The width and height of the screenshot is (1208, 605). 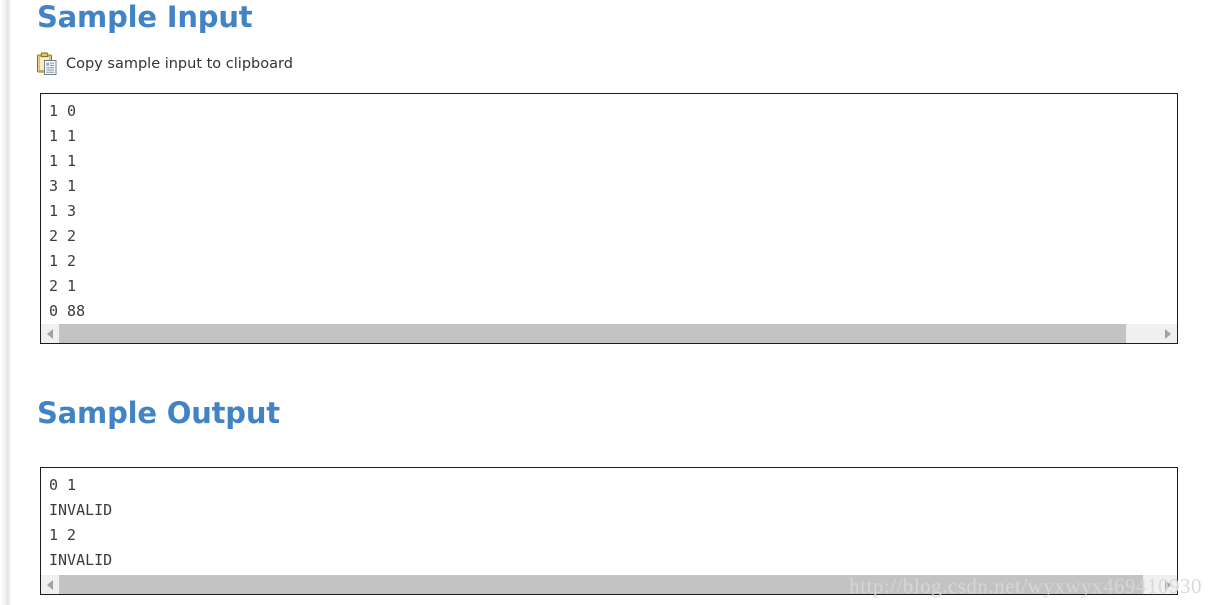 What do you see at coordinates (145, 17) in the screenshot?
I see `sample-input-heading: Sample Input` at bounding box center [145, 17].